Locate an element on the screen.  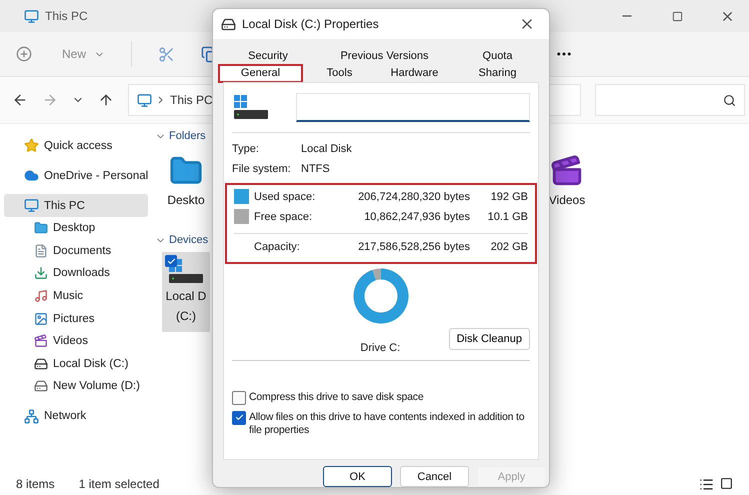
tab: Quota is located at coordinates (497, 56).